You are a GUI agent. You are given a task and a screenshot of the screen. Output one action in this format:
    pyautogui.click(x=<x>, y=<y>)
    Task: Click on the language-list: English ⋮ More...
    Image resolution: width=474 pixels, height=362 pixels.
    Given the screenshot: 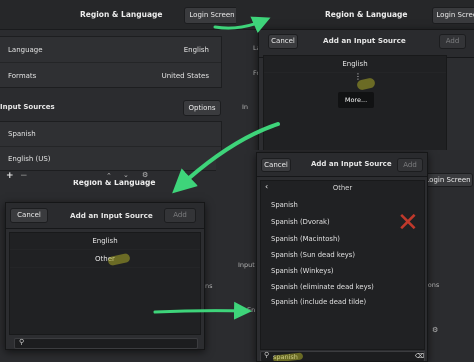 What is the action you would take?
    pyautogui.click(x=355, y=104)
    